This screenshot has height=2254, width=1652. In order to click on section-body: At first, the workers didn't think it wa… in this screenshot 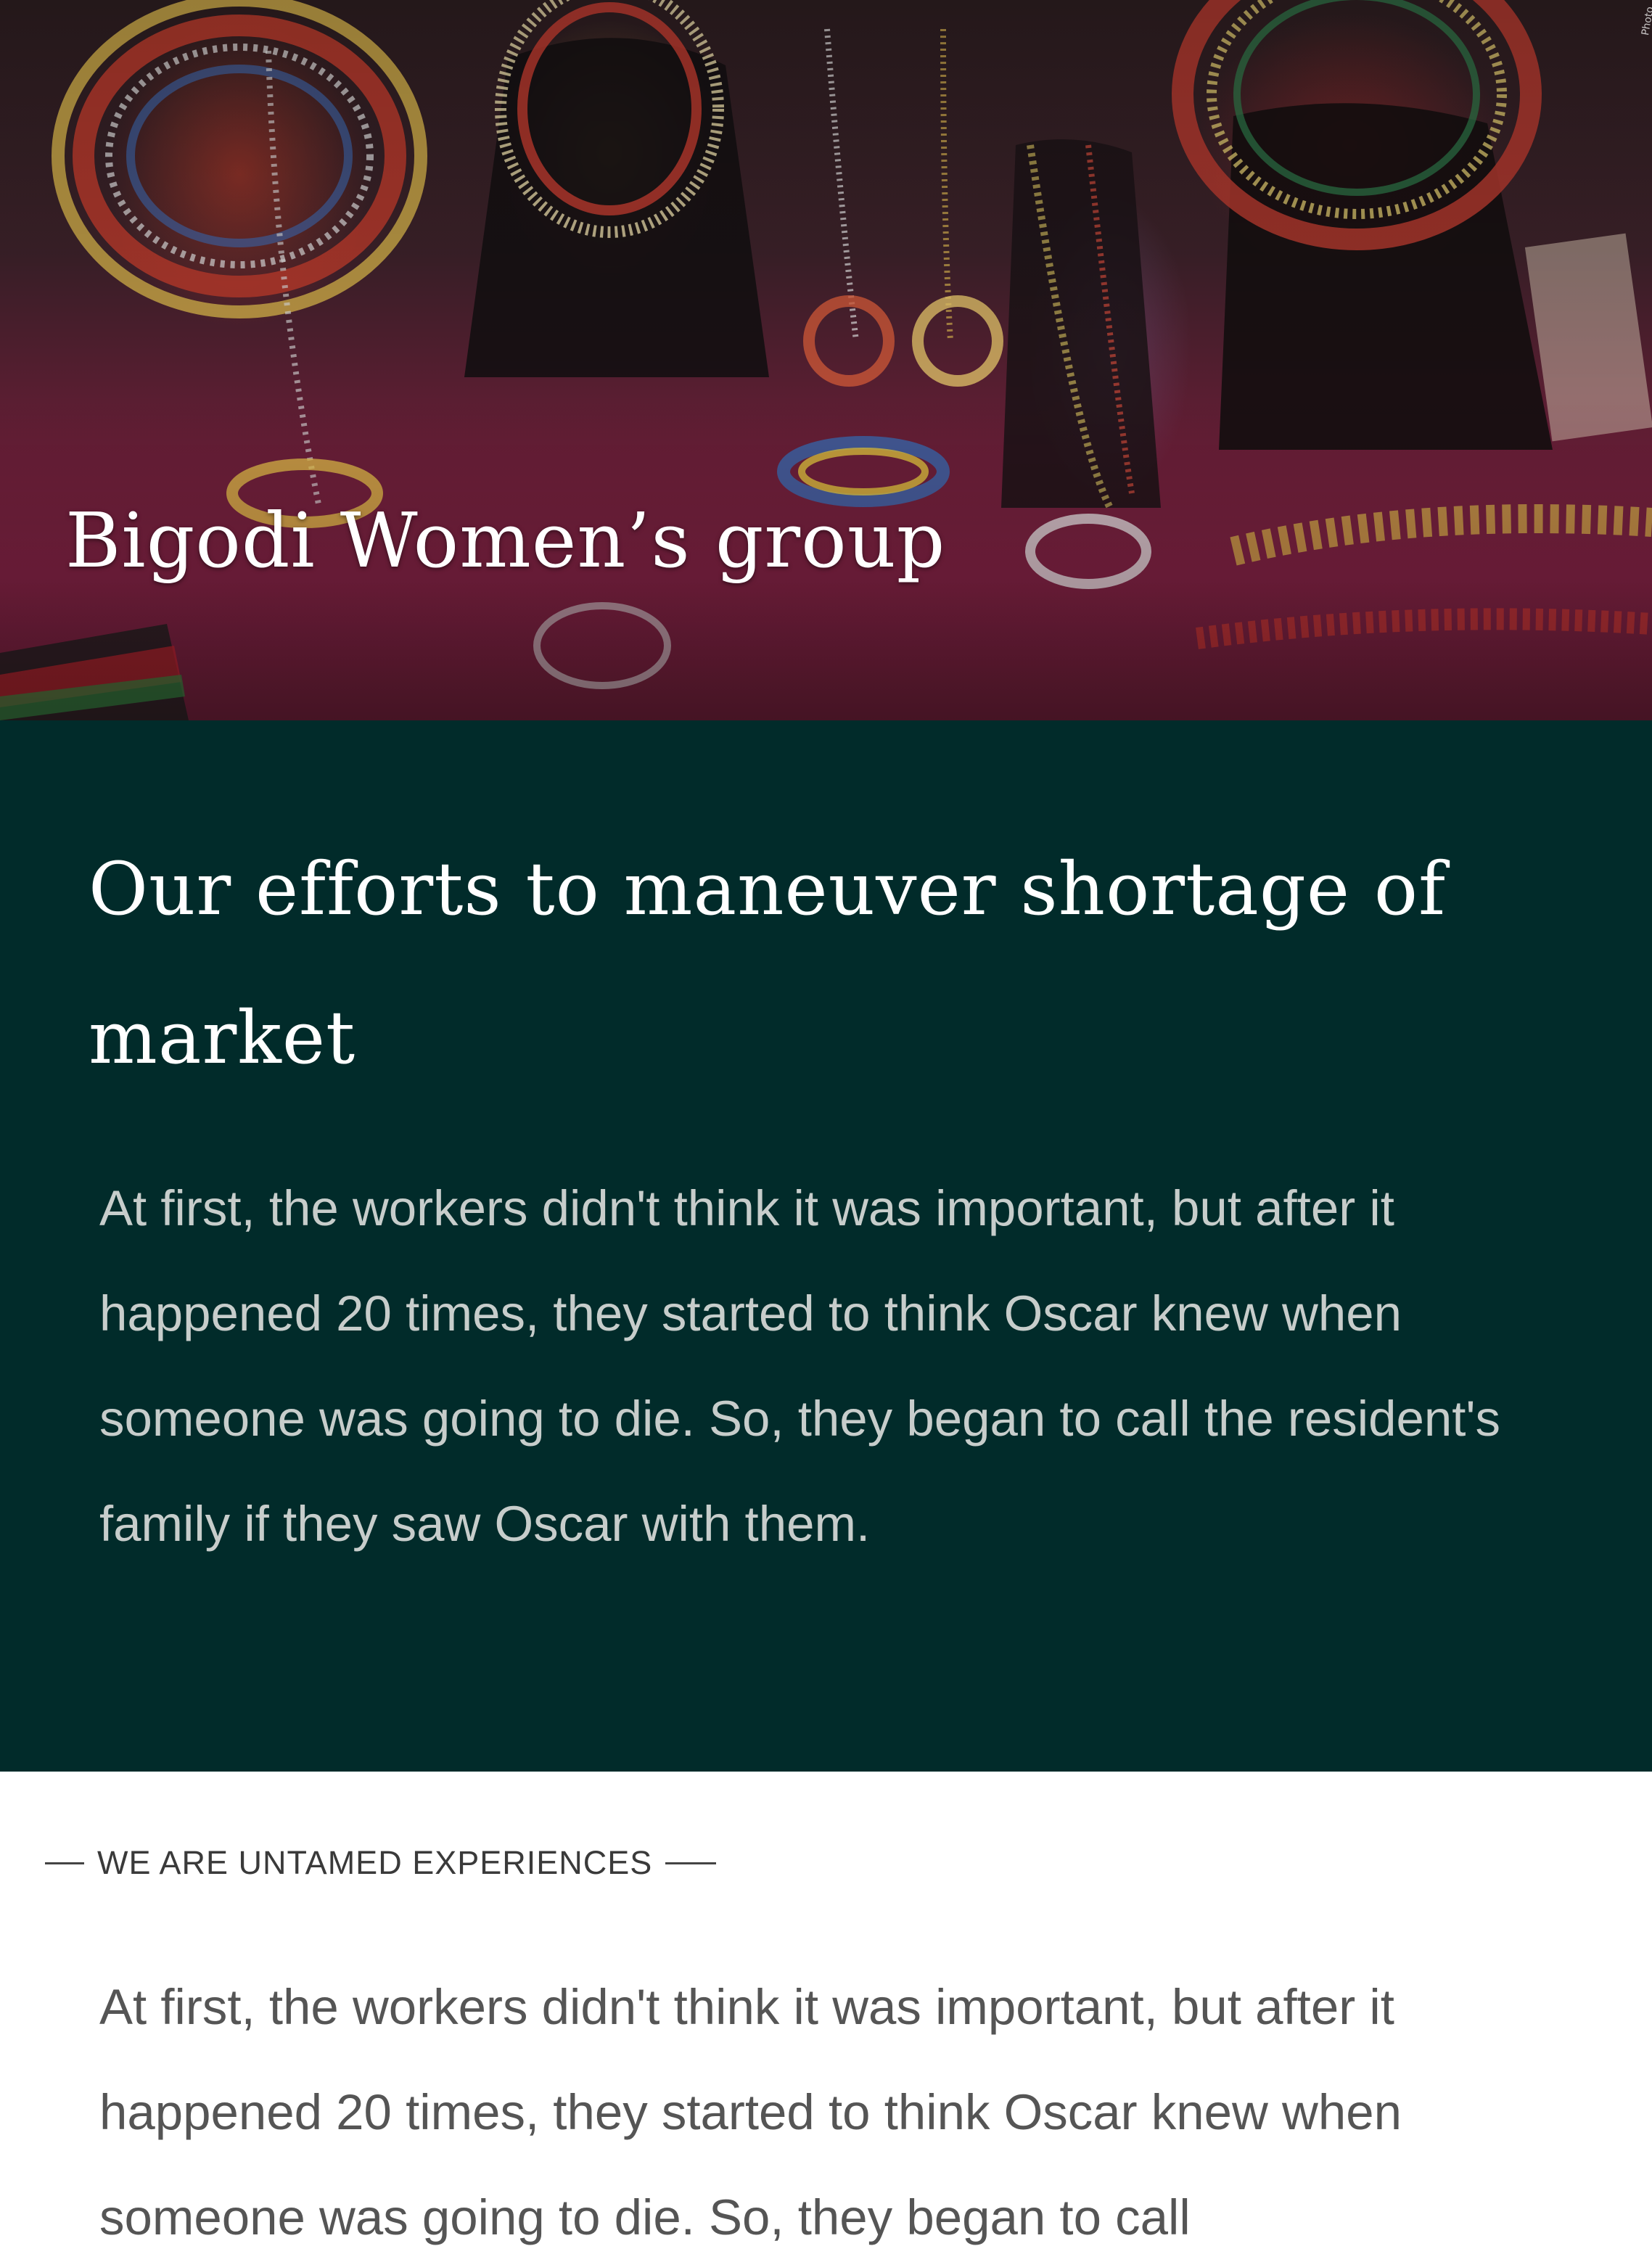, I will do `click(800, 1366)`.